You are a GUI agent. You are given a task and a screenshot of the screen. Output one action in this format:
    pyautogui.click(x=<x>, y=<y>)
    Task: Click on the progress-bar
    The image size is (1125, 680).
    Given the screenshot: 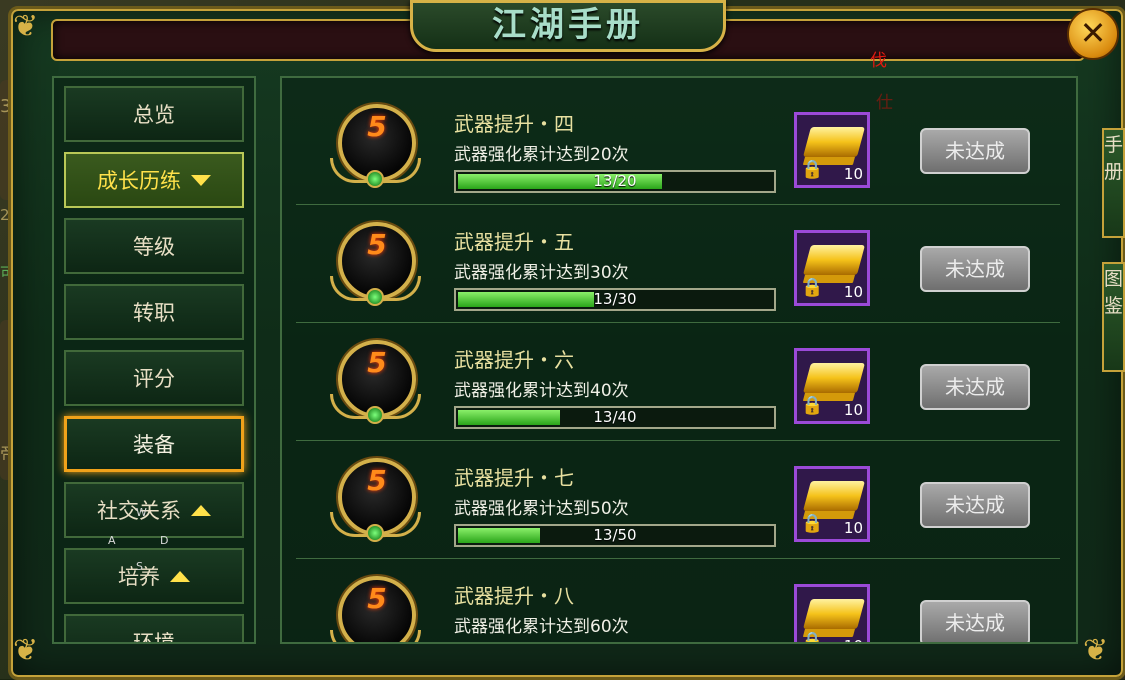 What is the action you would take?
    pyautogui.click(x=615, y=643)
    